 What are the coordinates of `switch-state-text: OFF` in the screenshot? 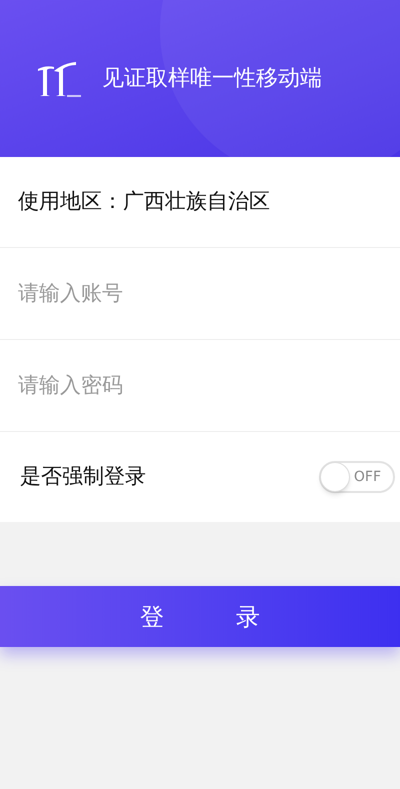 It's located at (367, 477).